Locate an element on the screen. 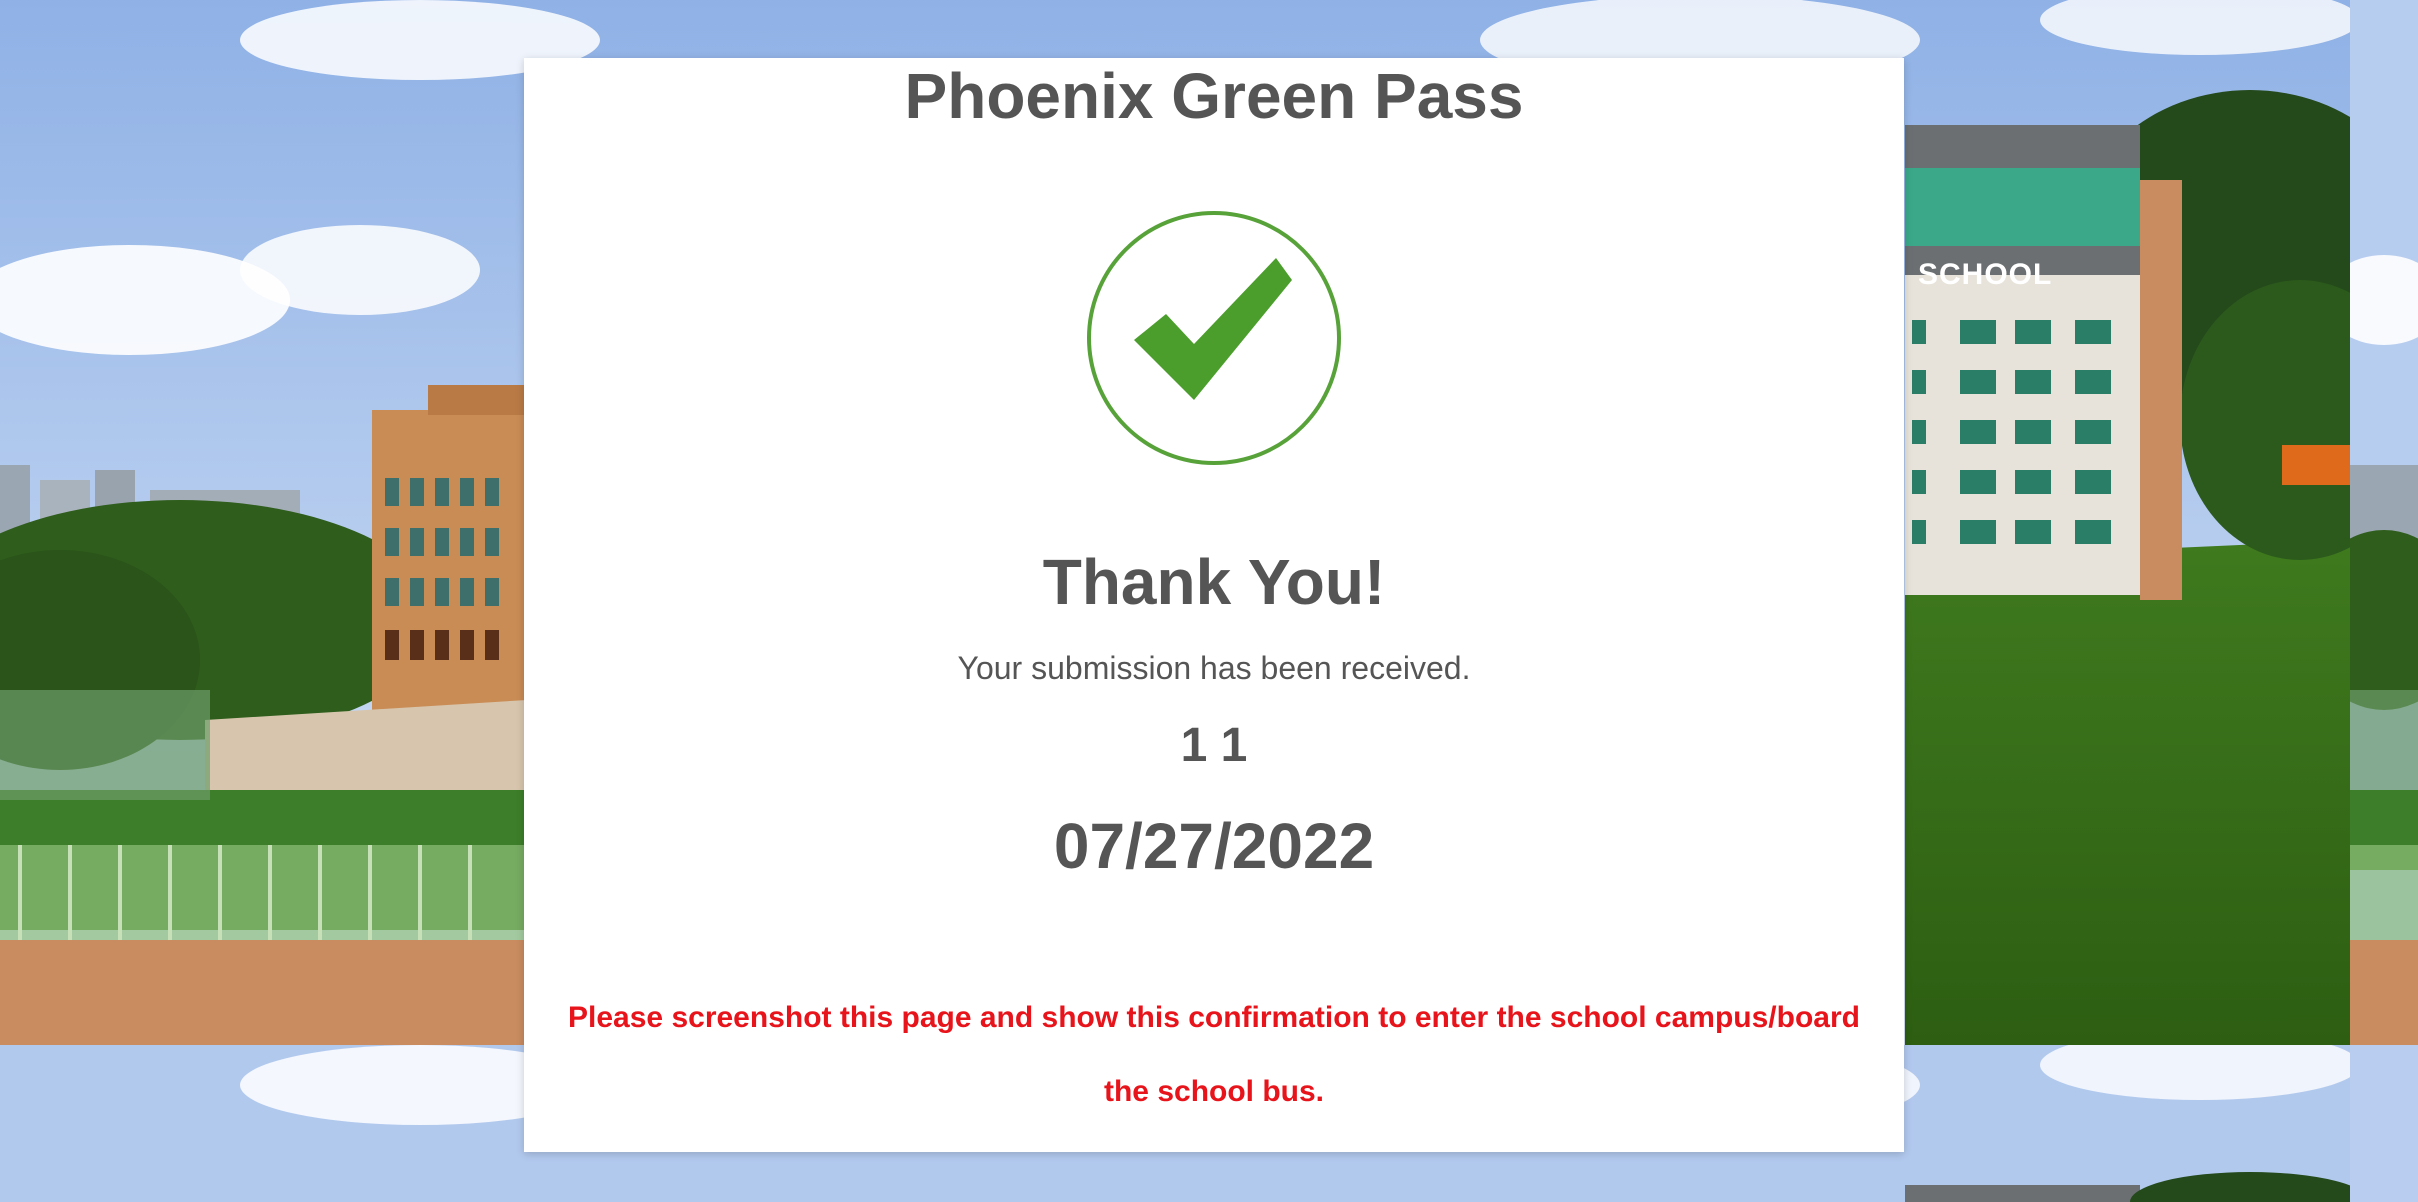 This screenshot has height=1202, width=2418. checkmark-icon is located at coordinates (1214, 338).